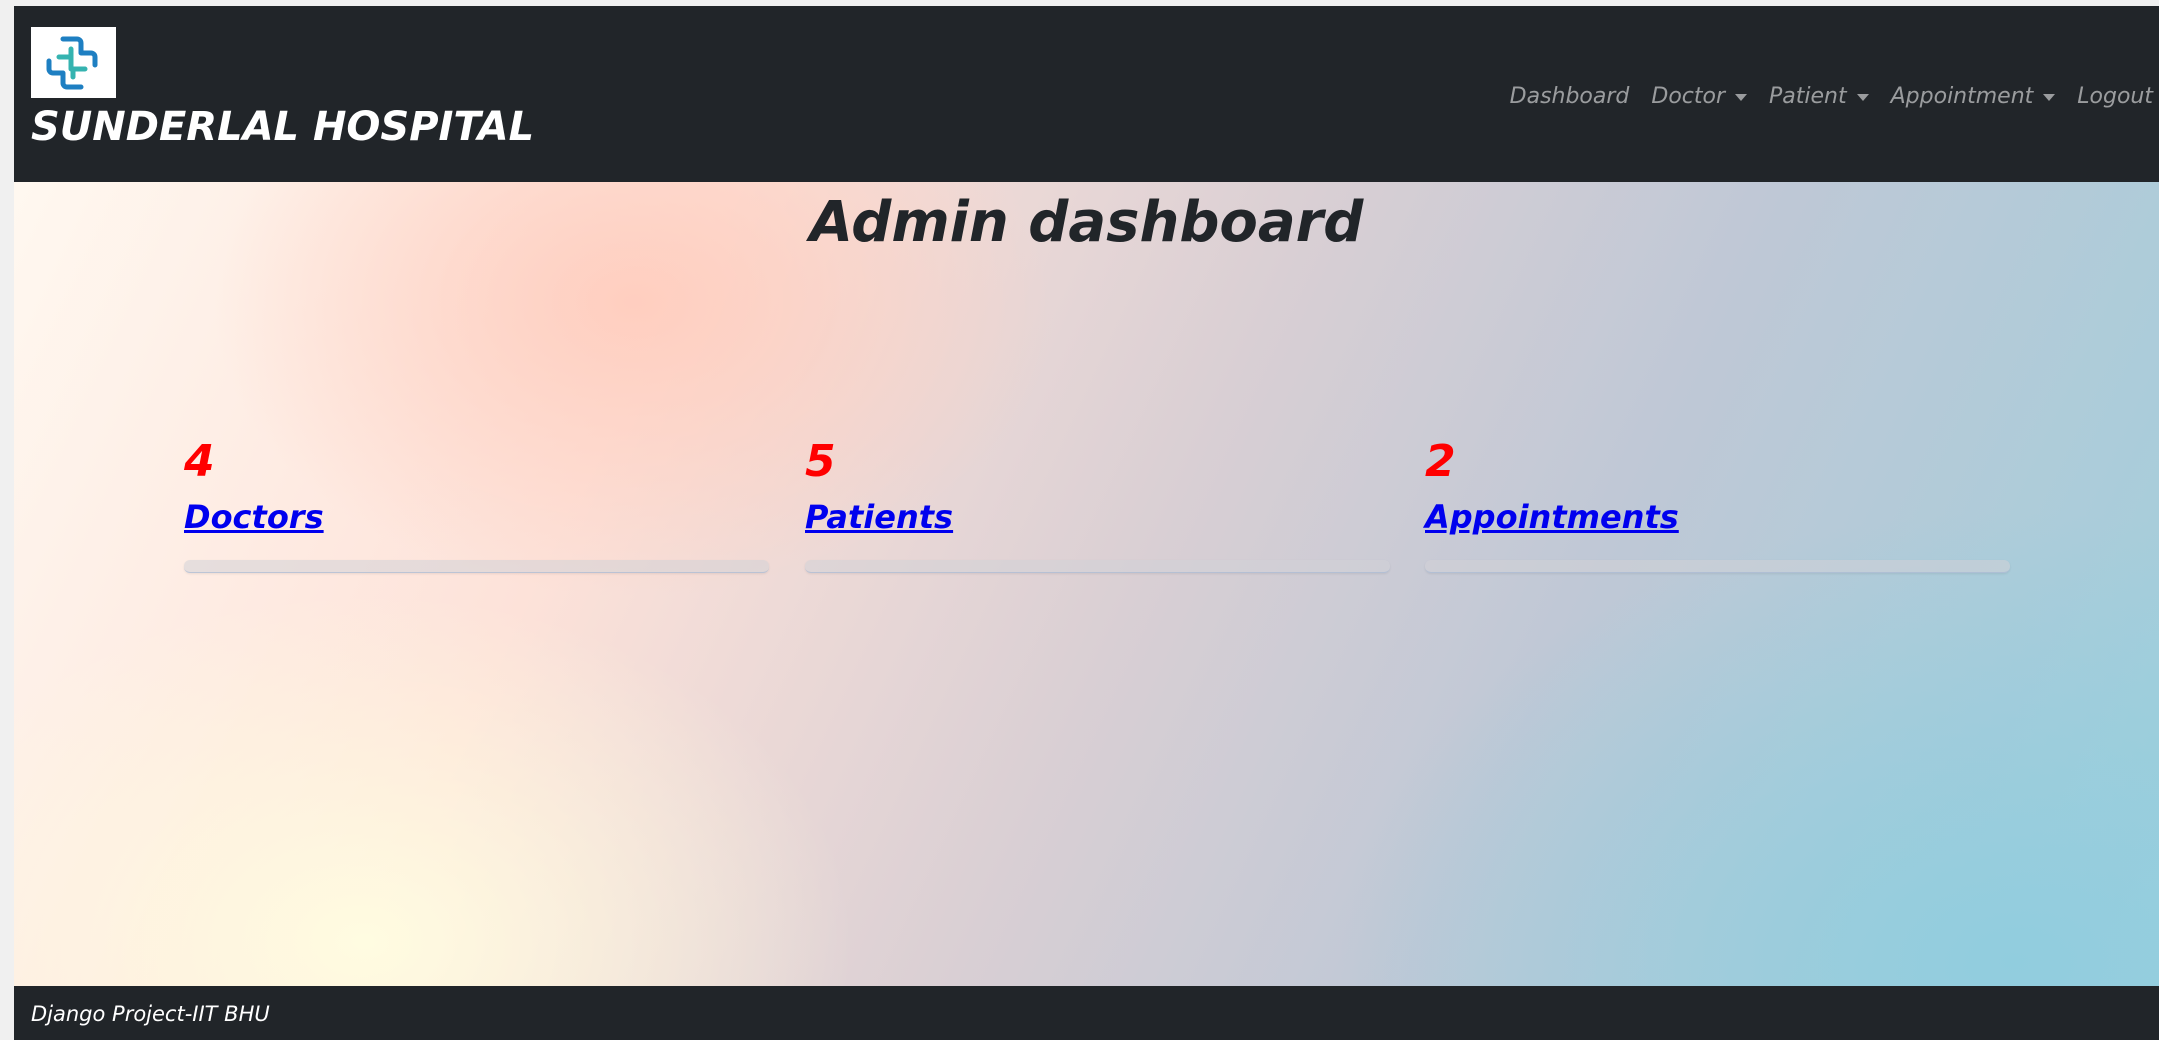 The height and width of the screenshot is (1040, 2159). What do you see at coordinates (2115, 96) in the screenshot?
I see `nav-logout-label: Logout` at bounding box center [2115, 96].